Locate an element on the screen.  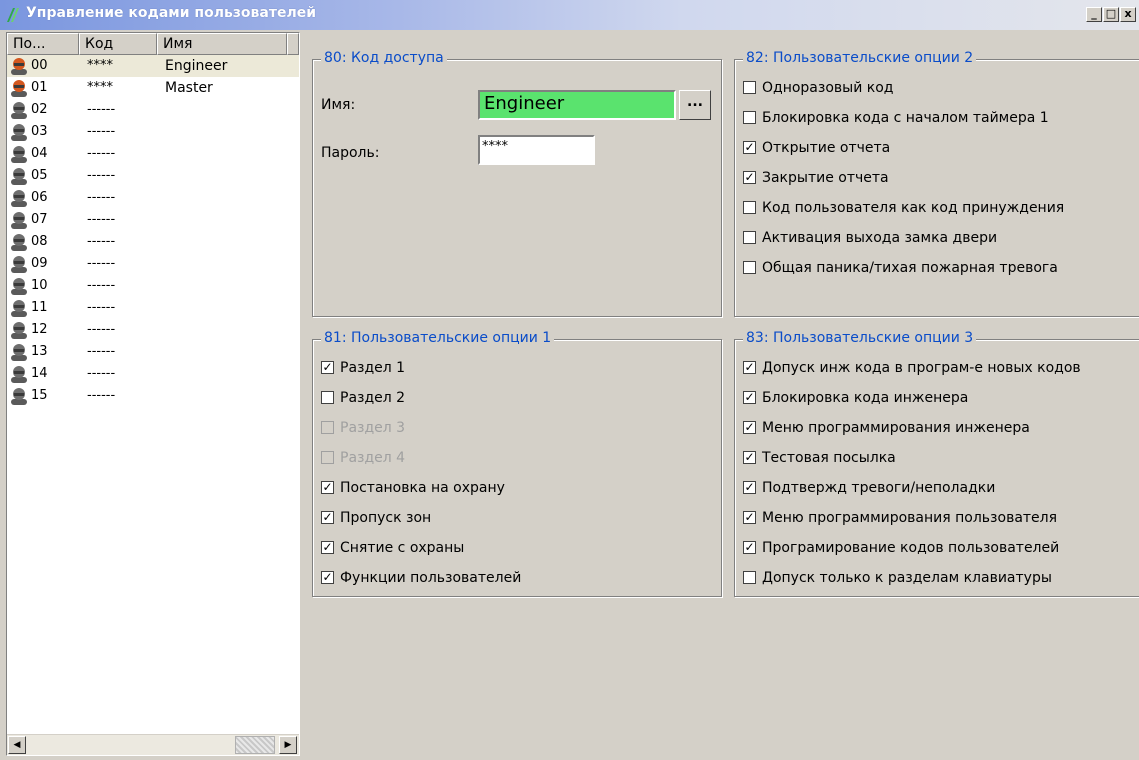
option-checkbox: ✓ Функции пользователей is located at coordinates (421, 578).